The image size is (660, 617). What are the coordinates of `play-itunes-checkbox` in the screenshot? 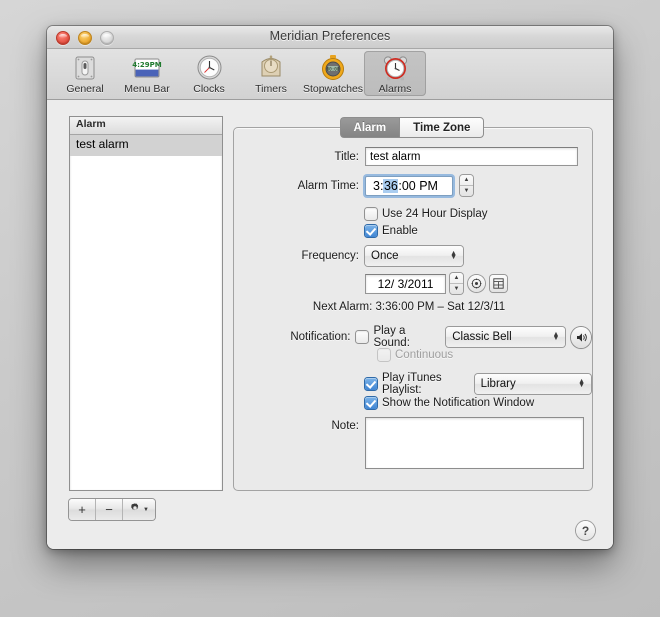 It's located at (371, 384).